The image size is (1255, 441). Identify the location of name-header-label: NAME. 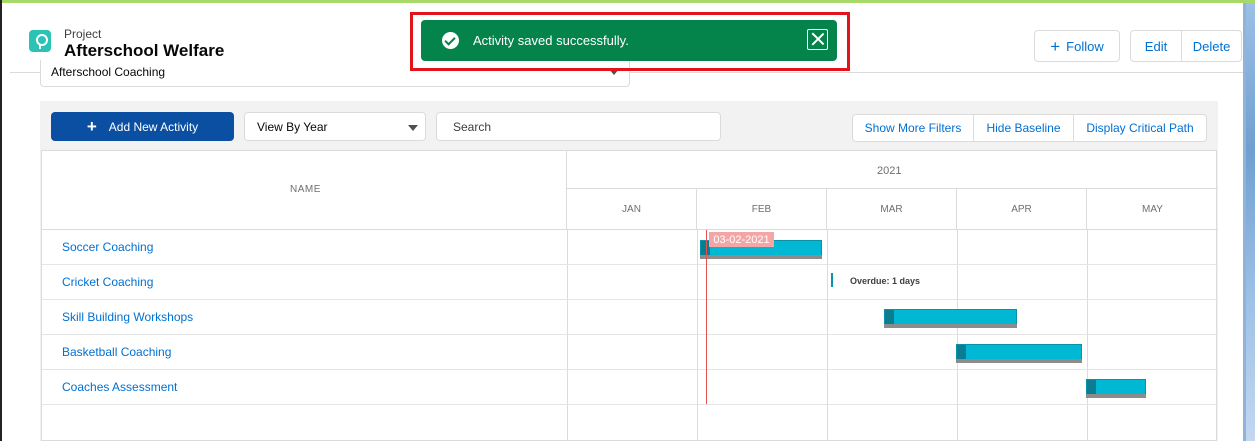
(305, 189).